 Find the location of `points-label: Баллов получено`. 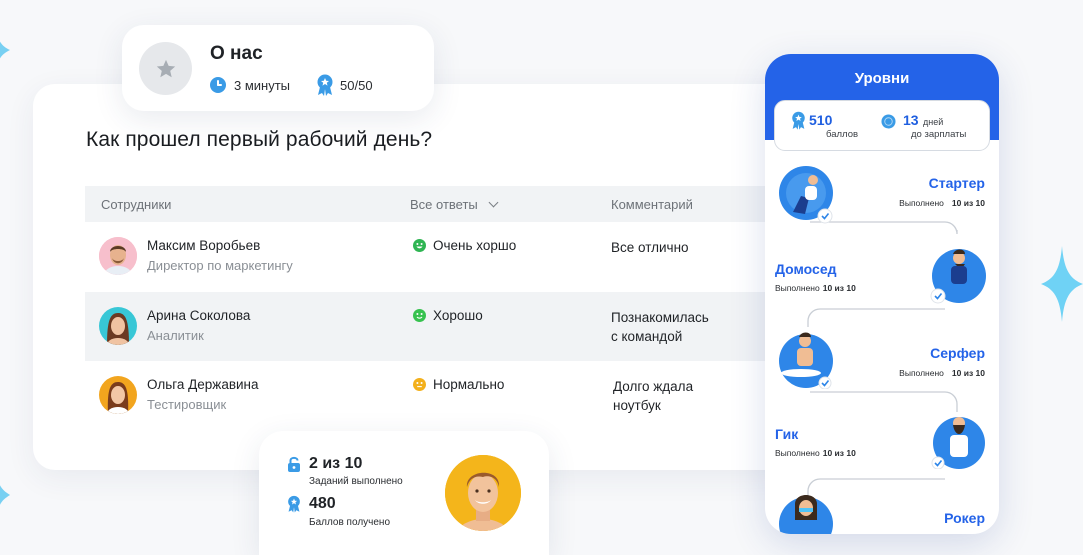

points-label: Баллов получено is located at coordinates (350, 522).